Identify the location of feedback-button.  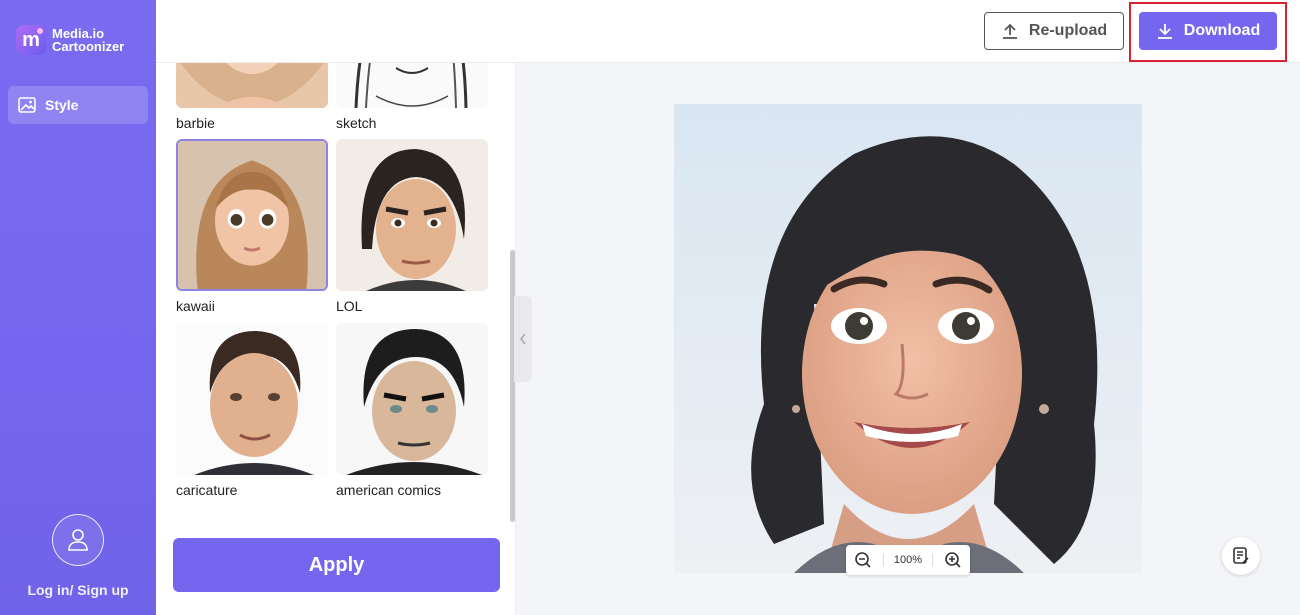
(1241, 556).